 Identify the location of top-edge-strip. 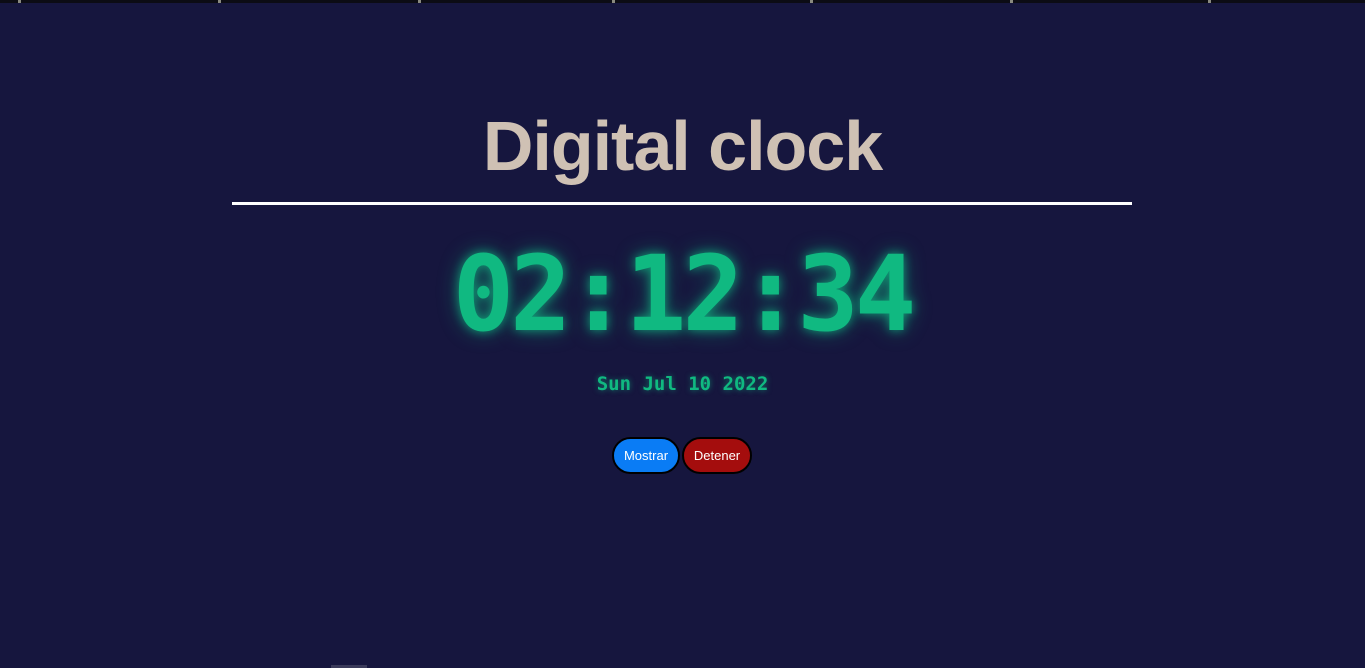
(682, 1).